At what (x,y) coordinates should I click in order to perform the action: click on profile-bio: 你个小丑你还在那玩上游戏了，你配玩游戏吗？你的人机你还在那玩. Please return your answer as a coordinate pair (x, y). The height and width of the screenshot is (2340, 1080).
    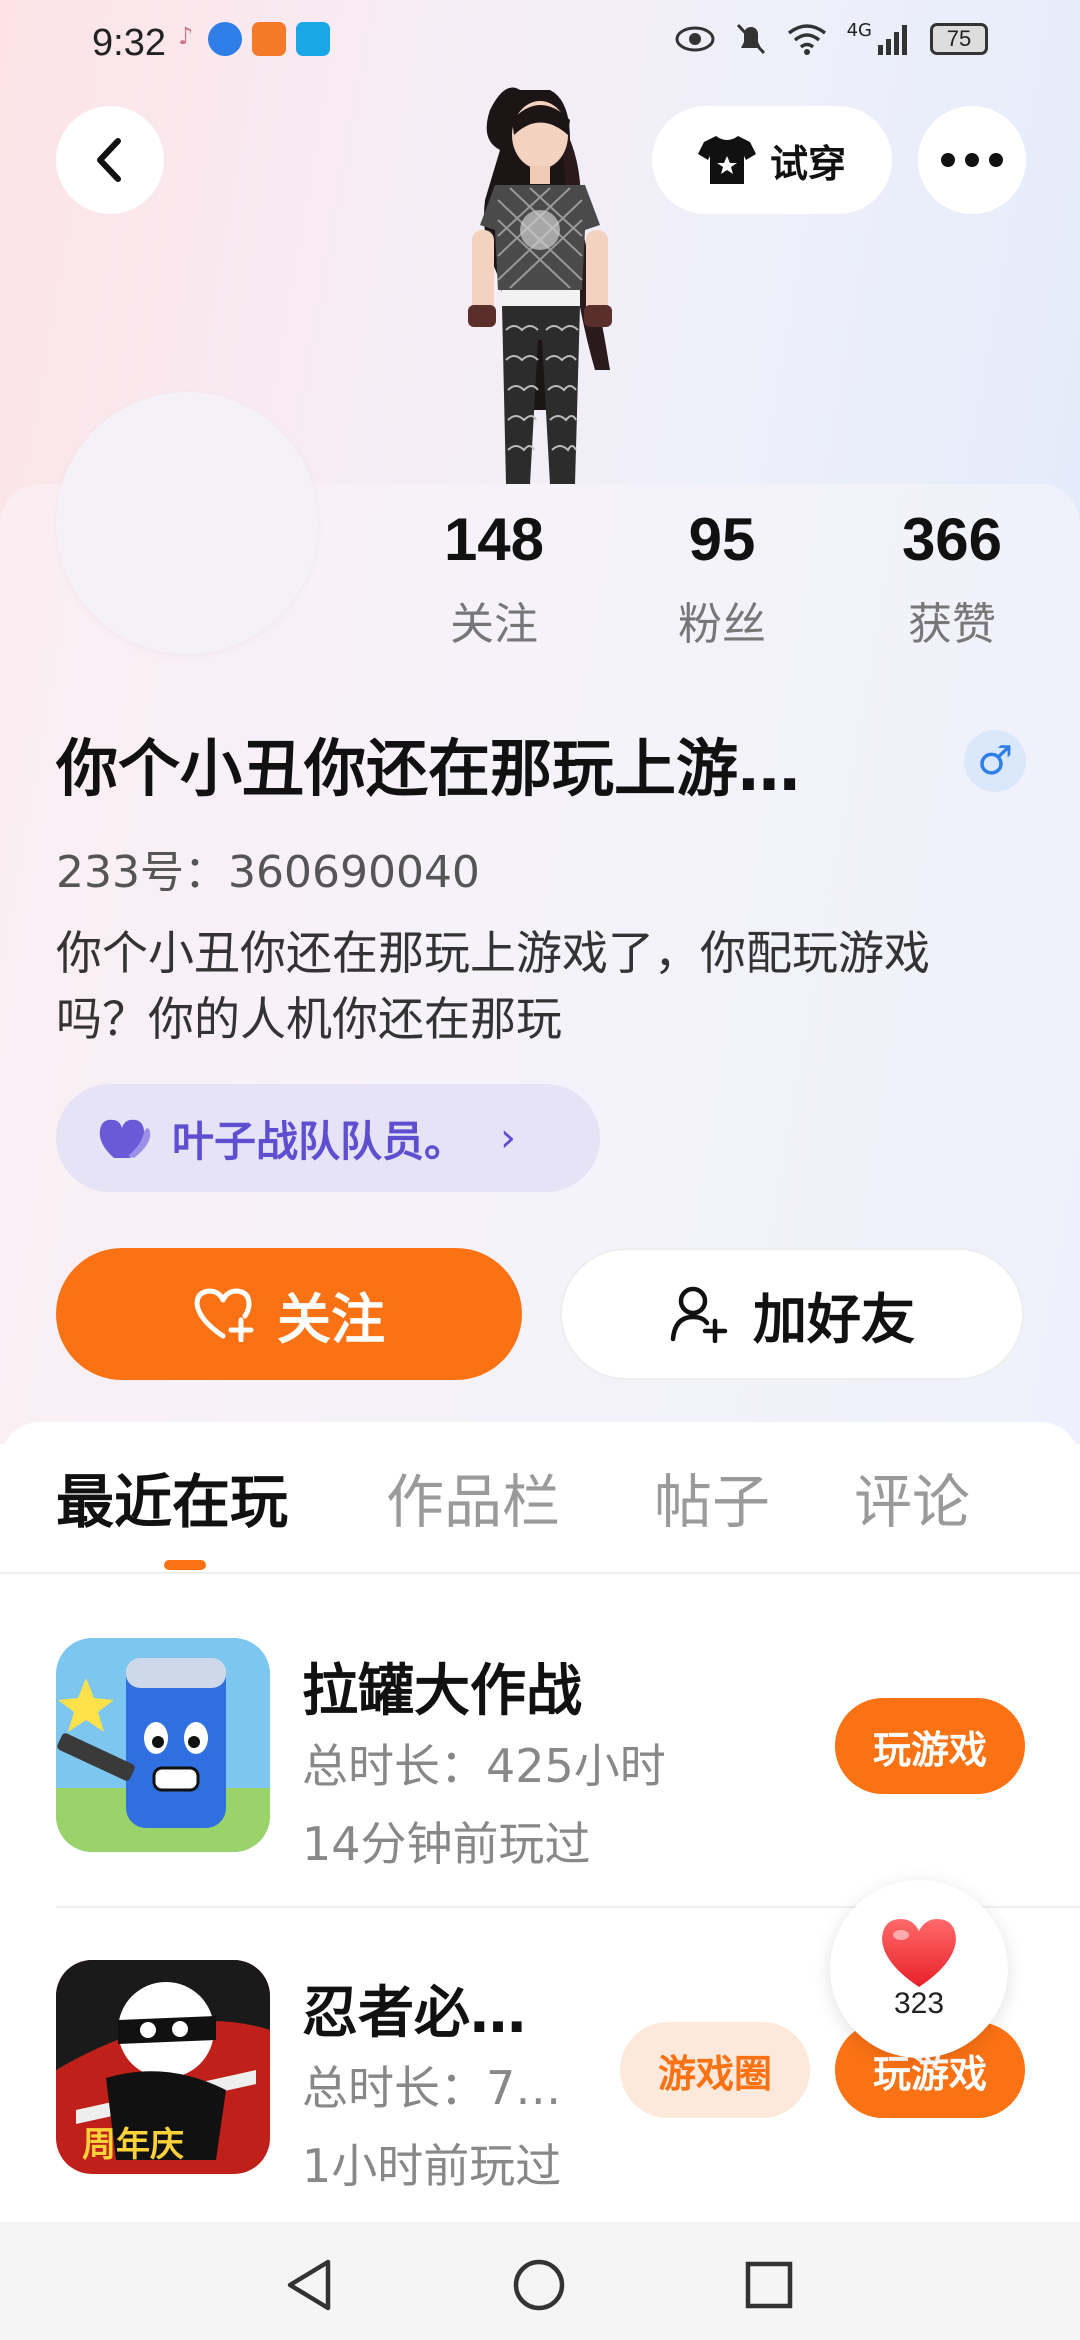
    Looking at the image, I should click on (493, 986).